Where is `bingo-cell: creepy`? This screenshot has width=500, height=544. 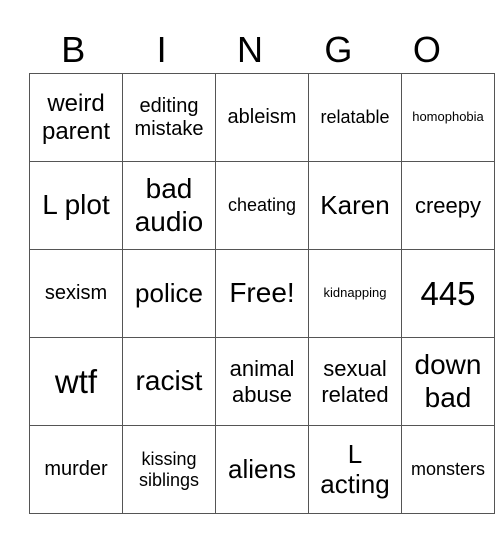
bingo-cell: creepy is located at coordinates (448, 205).